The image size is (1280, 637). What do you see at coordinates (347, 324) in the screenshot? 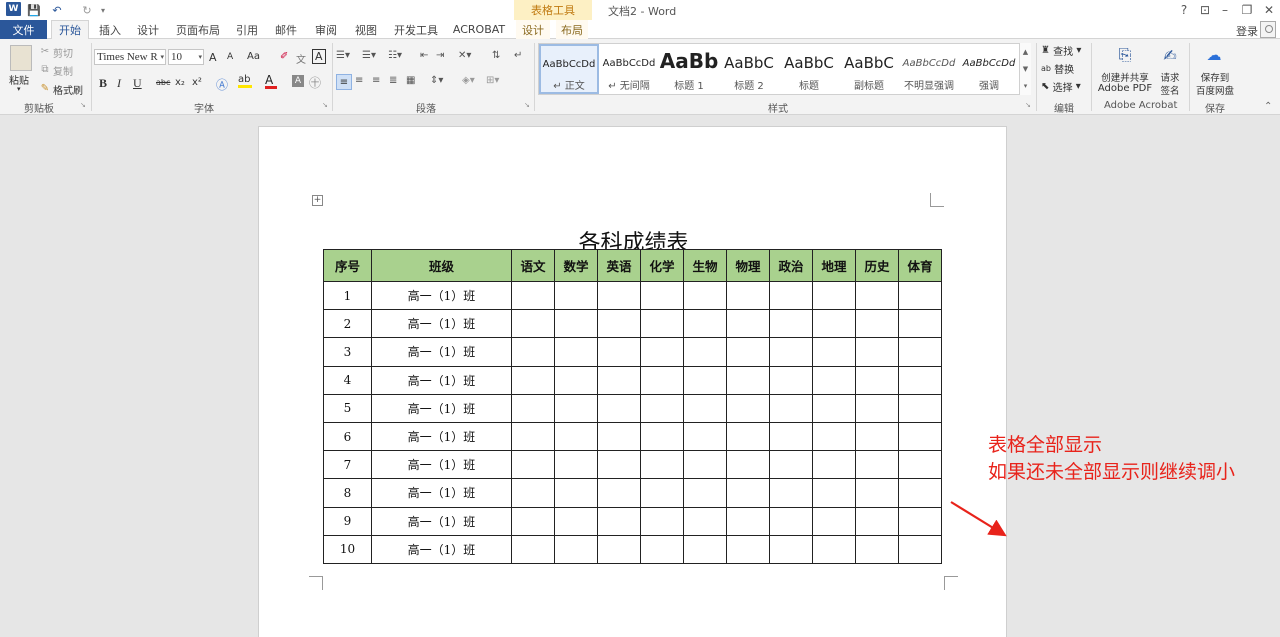
I see `row-number-cell: 2` at bounding box center [347, 324].